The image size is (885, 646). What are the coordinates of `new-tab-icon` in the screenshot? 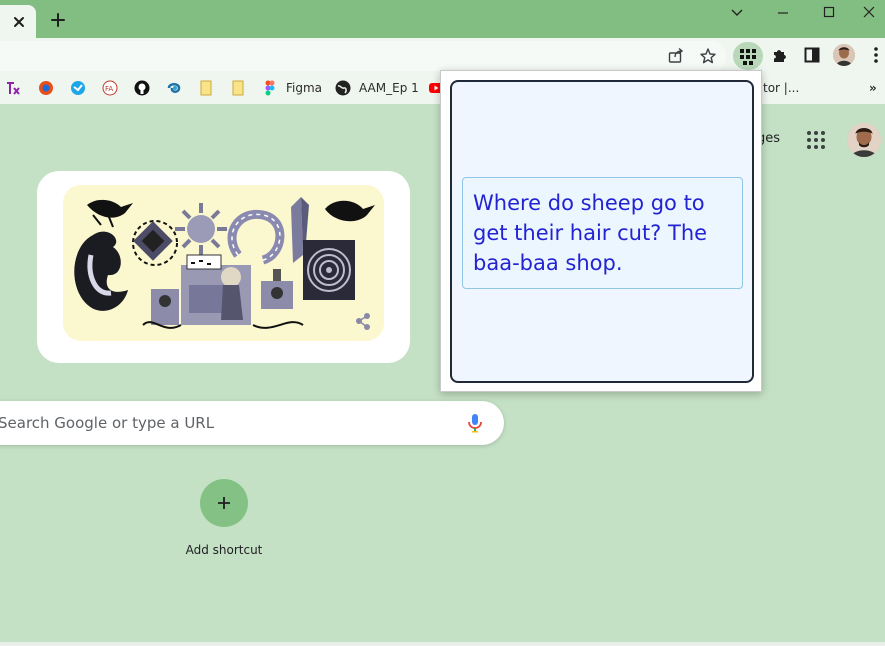 It's located at (58, 20).